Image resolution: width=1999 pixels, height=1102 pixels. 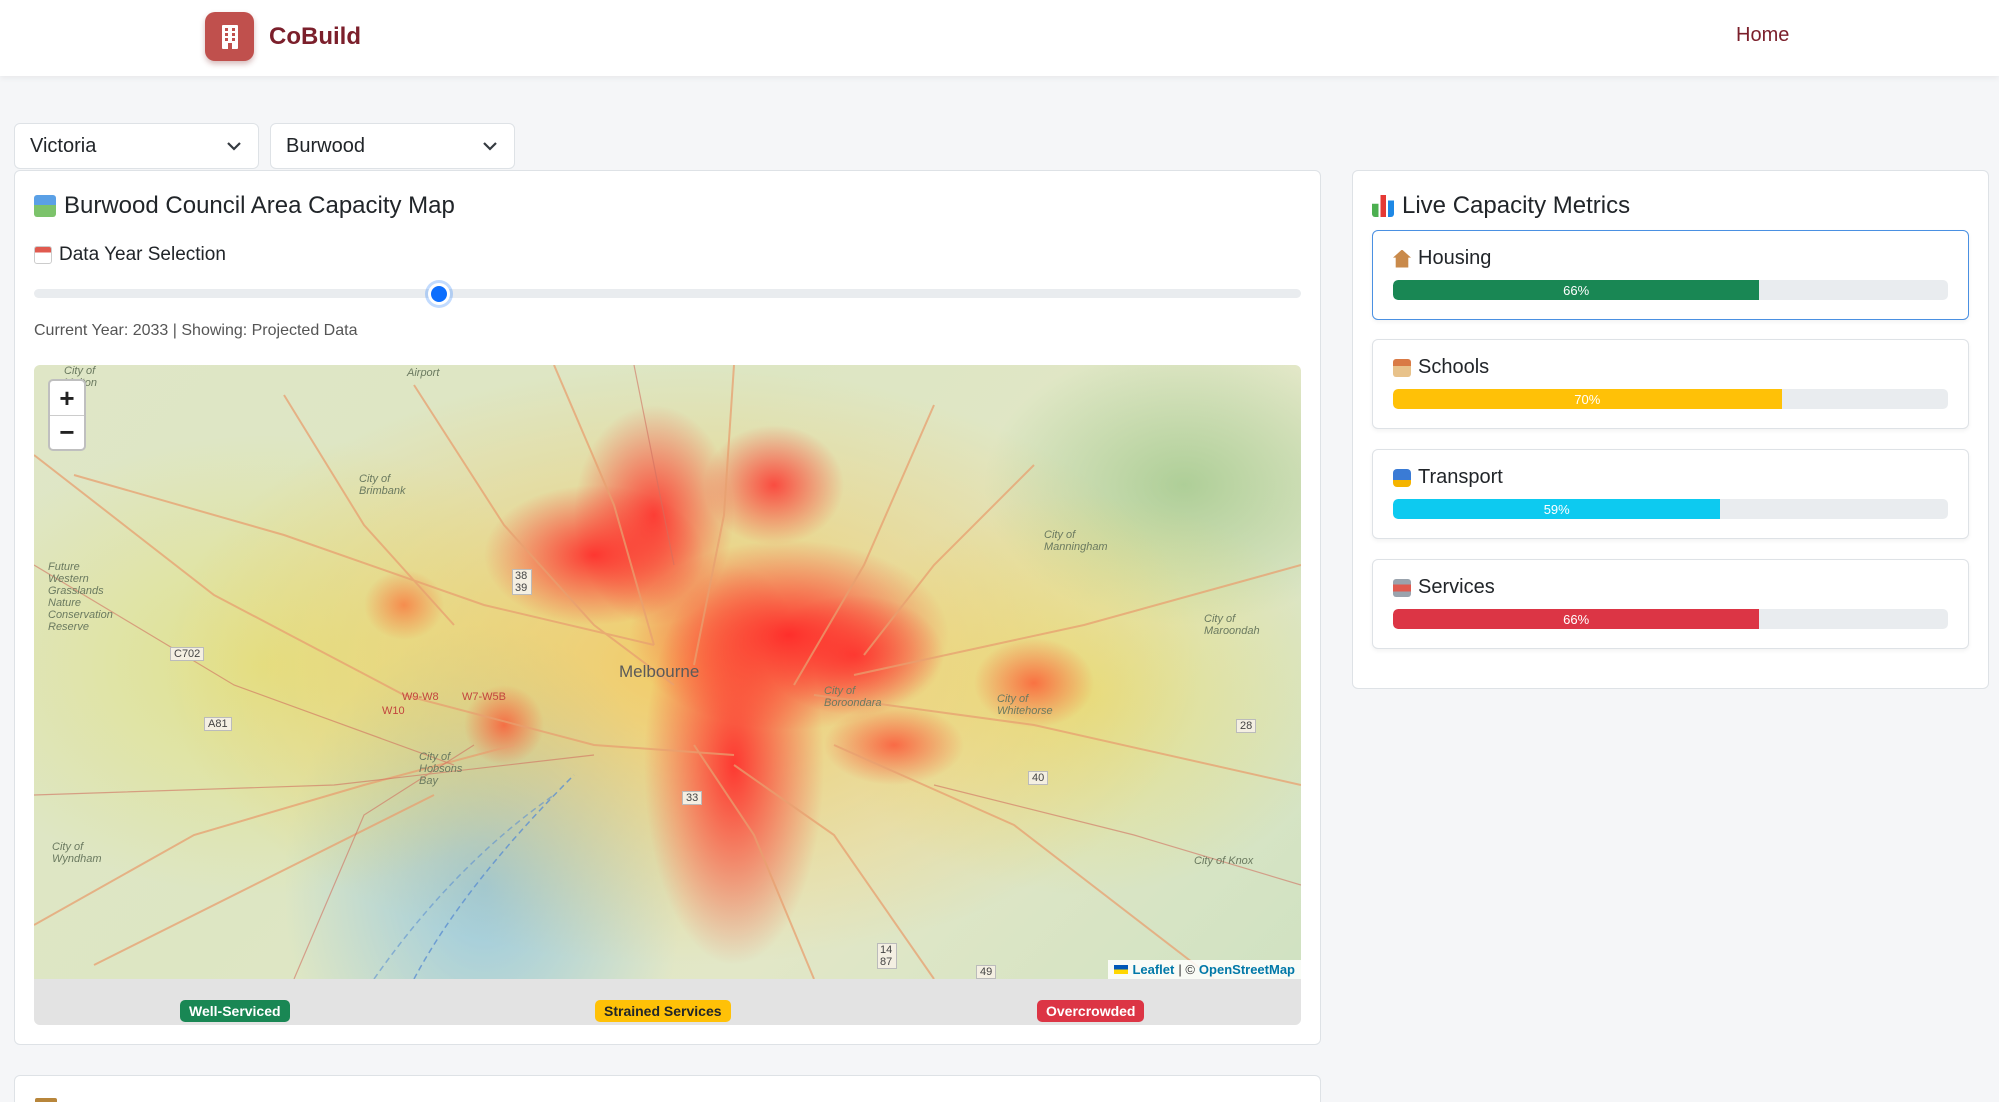 What do you see at coordinates (667, 1088) in the screenshot?
I see `next-card` at bounding box center [667, 1088].